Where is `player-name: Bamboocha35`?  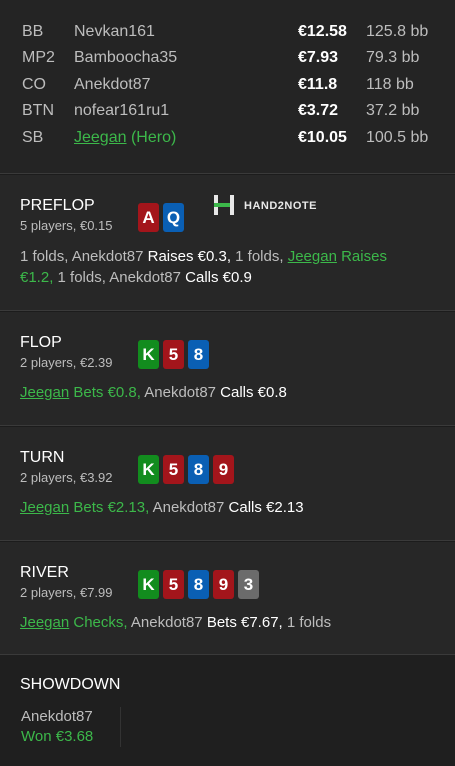 player-name: Bamboocha35 is located at coordinates (125, 58).